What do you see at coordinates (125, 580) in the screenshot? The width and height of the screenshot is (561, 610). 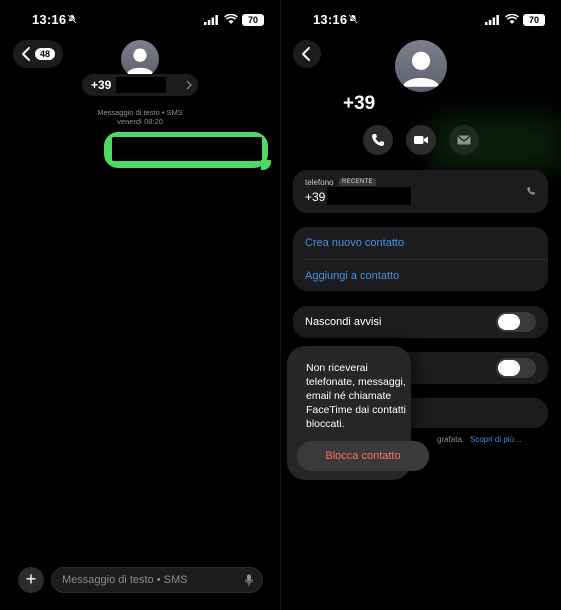 I see `message-input-placeholder: Messaggio di testo • SMS` at bounding box center [125, 580].